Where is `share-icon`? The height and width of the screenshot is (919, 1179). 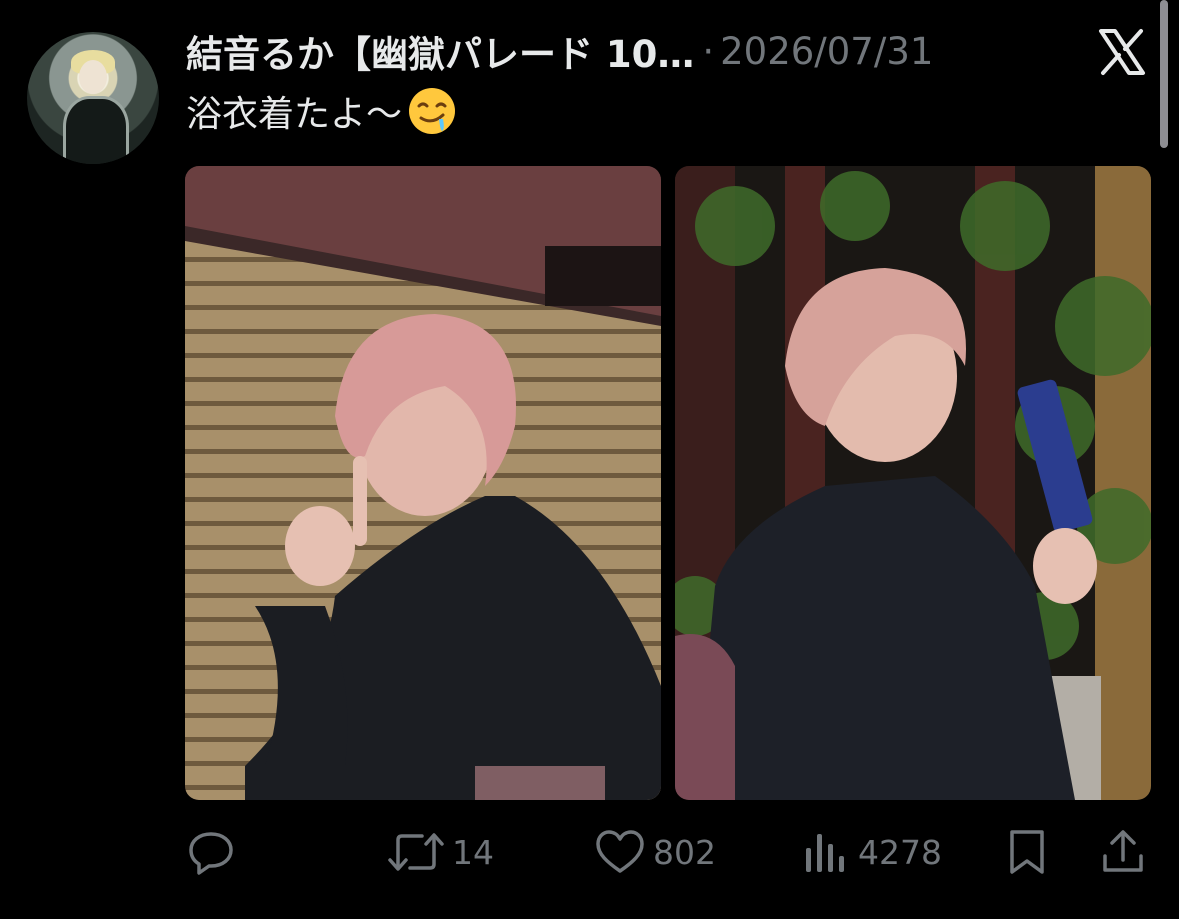 share-icon is located at coordinates (1123, 851).